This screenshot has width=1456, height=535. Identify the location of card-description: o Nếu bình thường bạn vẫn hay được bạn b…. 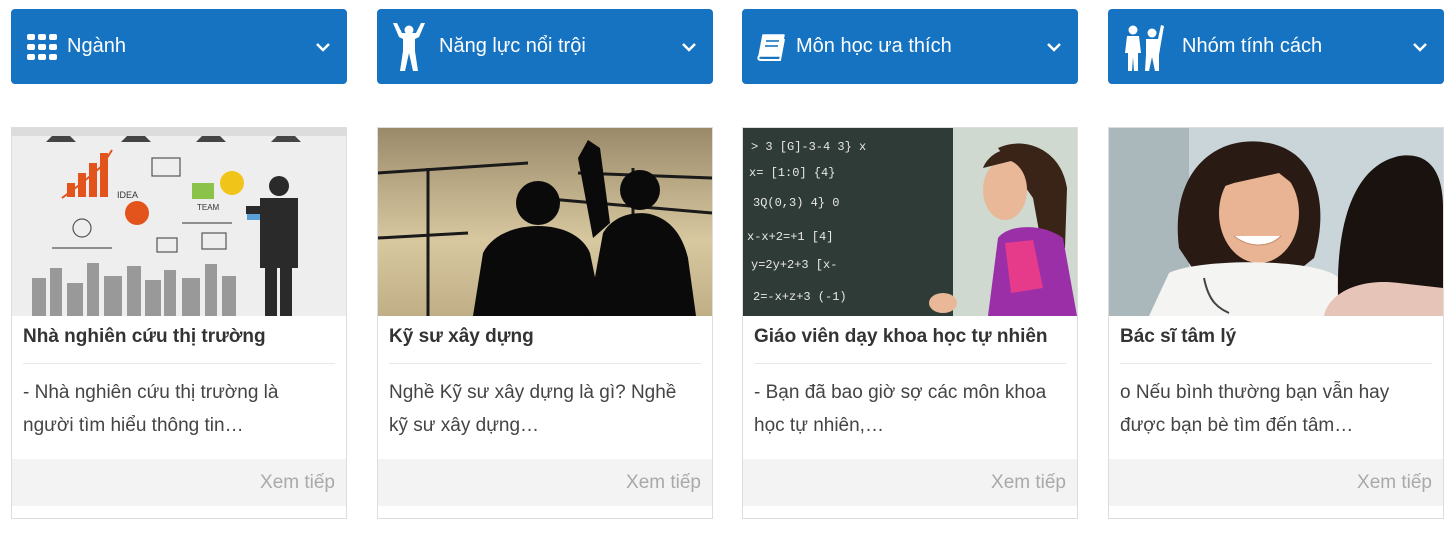
(1255, 409).